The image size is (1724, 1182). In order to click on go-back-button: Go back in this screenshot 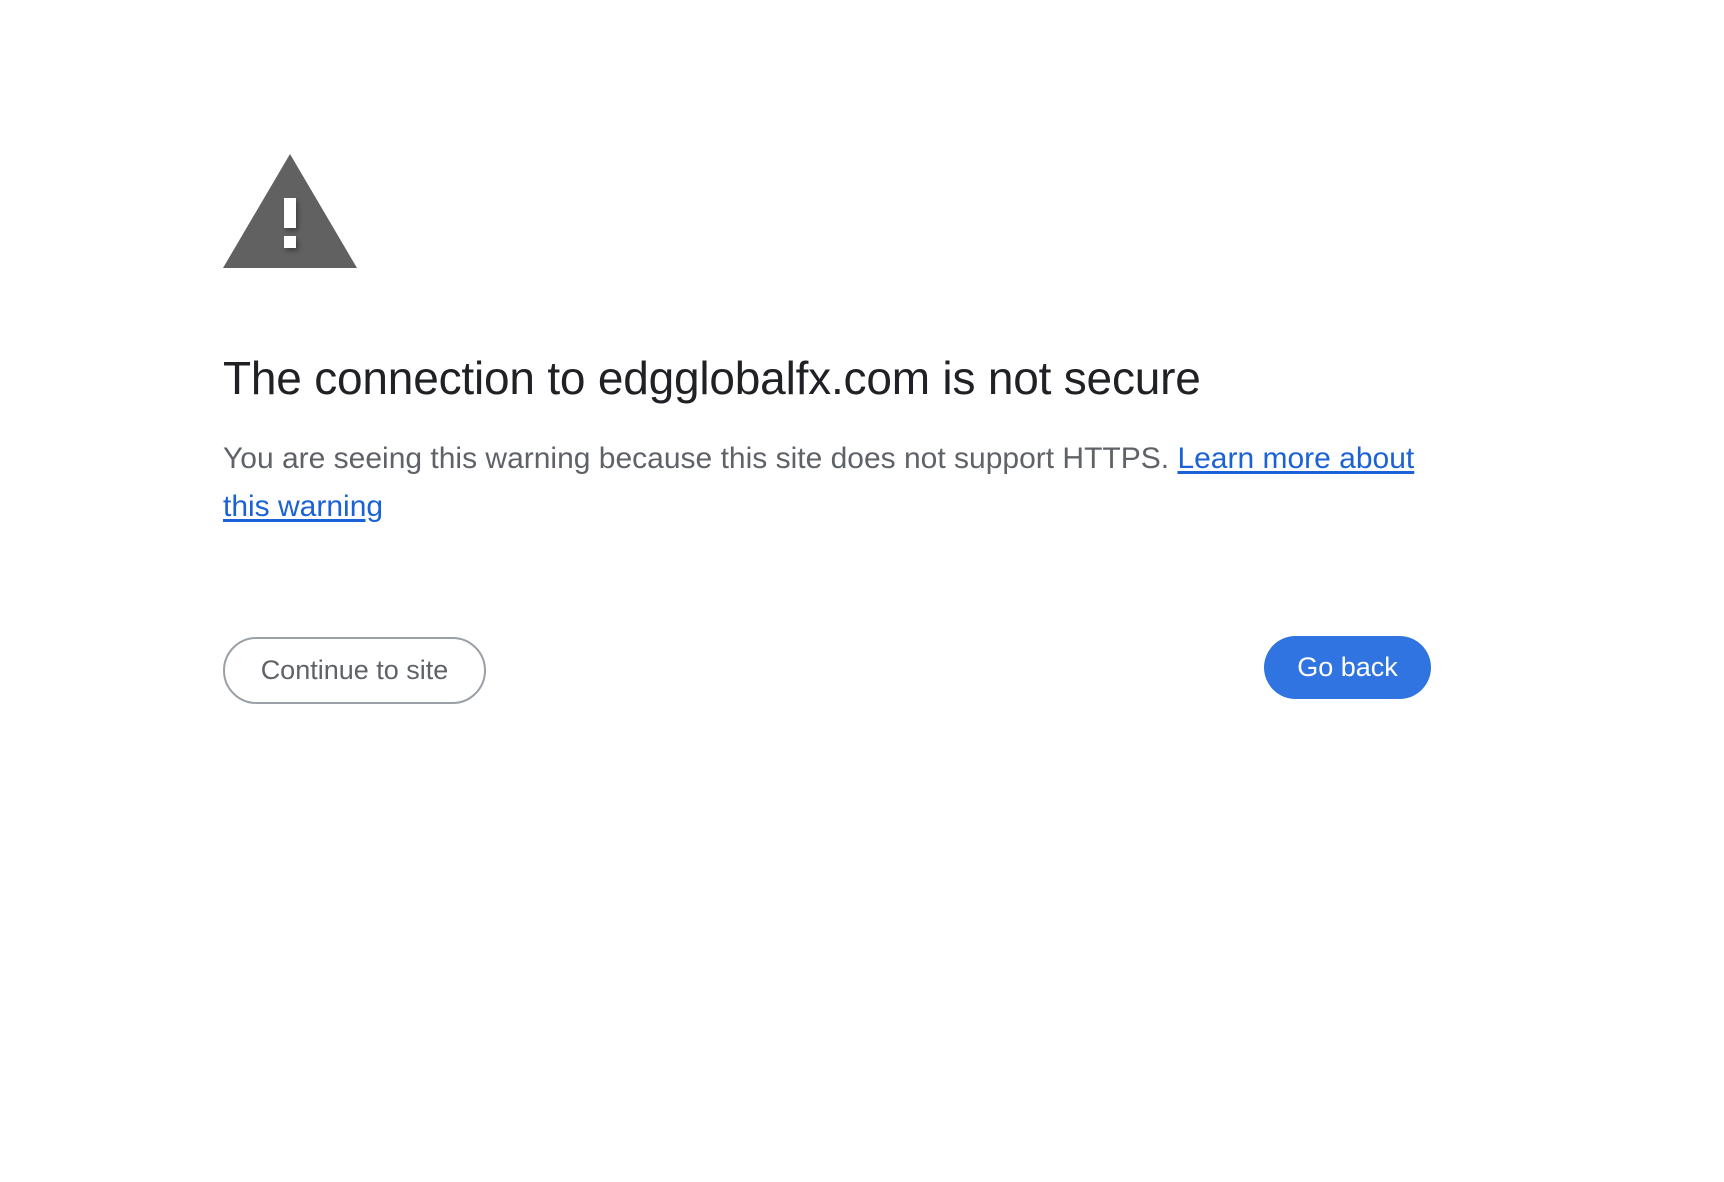, I will do `click(1347, 667)`.